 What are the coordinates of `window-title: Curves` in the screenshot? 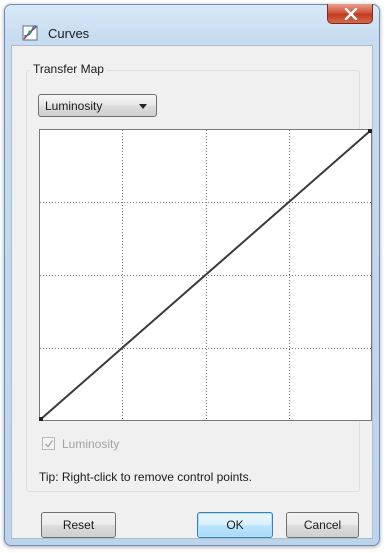 It's located at (69, 33).